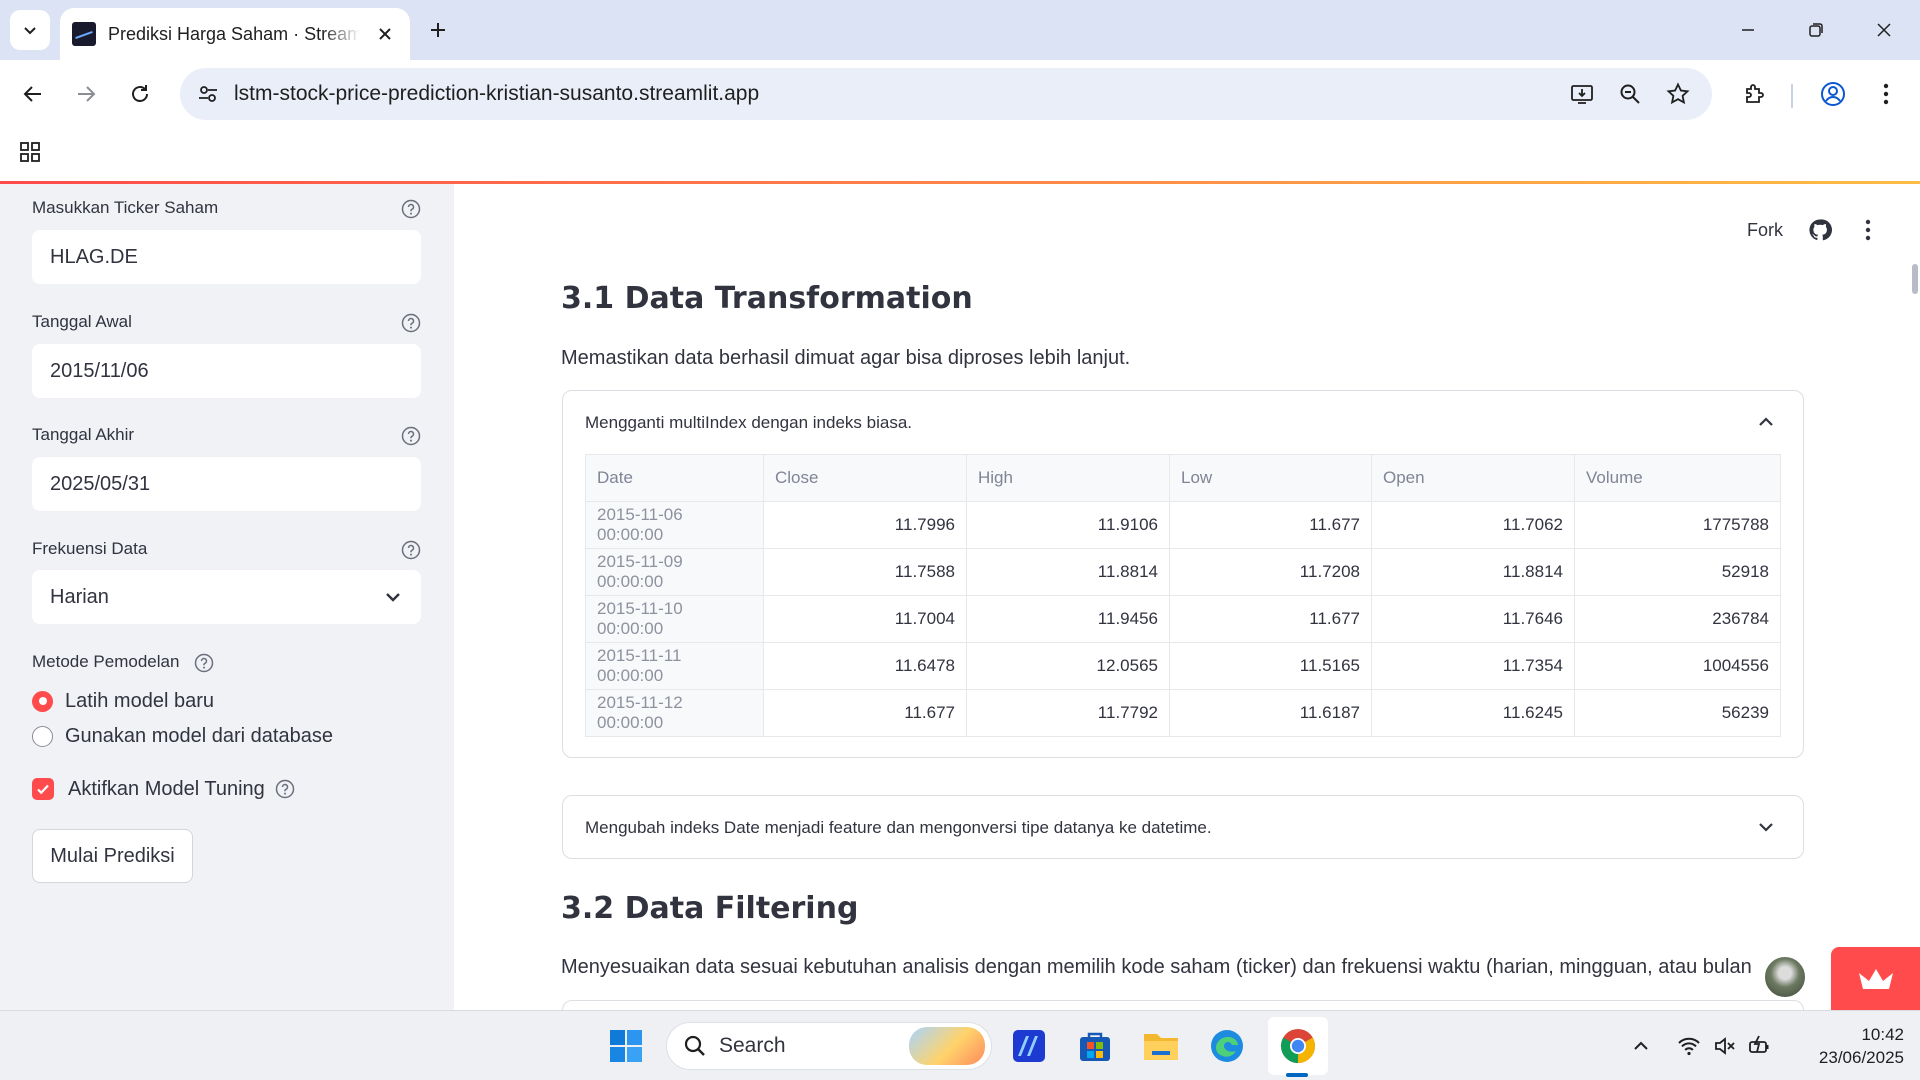 The image size is (1920, 1080). I want to click on table-cell: 11.6478, so click(865, 666).